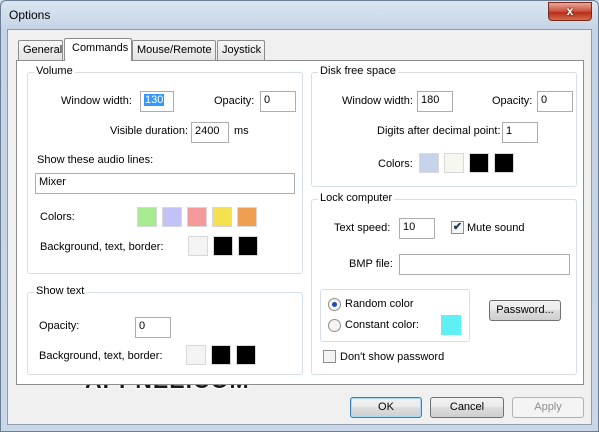 The height and width of the screenshot is (432, 599). Describe the element at coordinates (362, 228) in the screenshot. I see `text-speed-label: Text speed:` at that location.